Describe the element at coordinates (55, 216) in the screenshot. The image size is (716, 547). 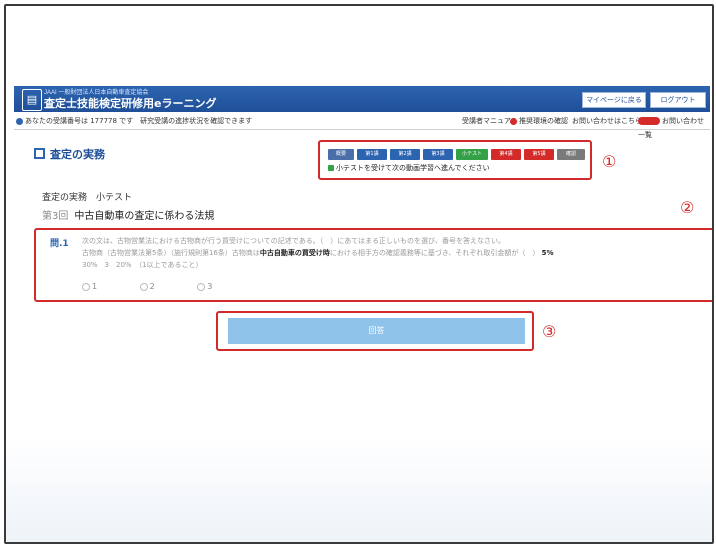
I see `lesson-number: 第3回` at that location.